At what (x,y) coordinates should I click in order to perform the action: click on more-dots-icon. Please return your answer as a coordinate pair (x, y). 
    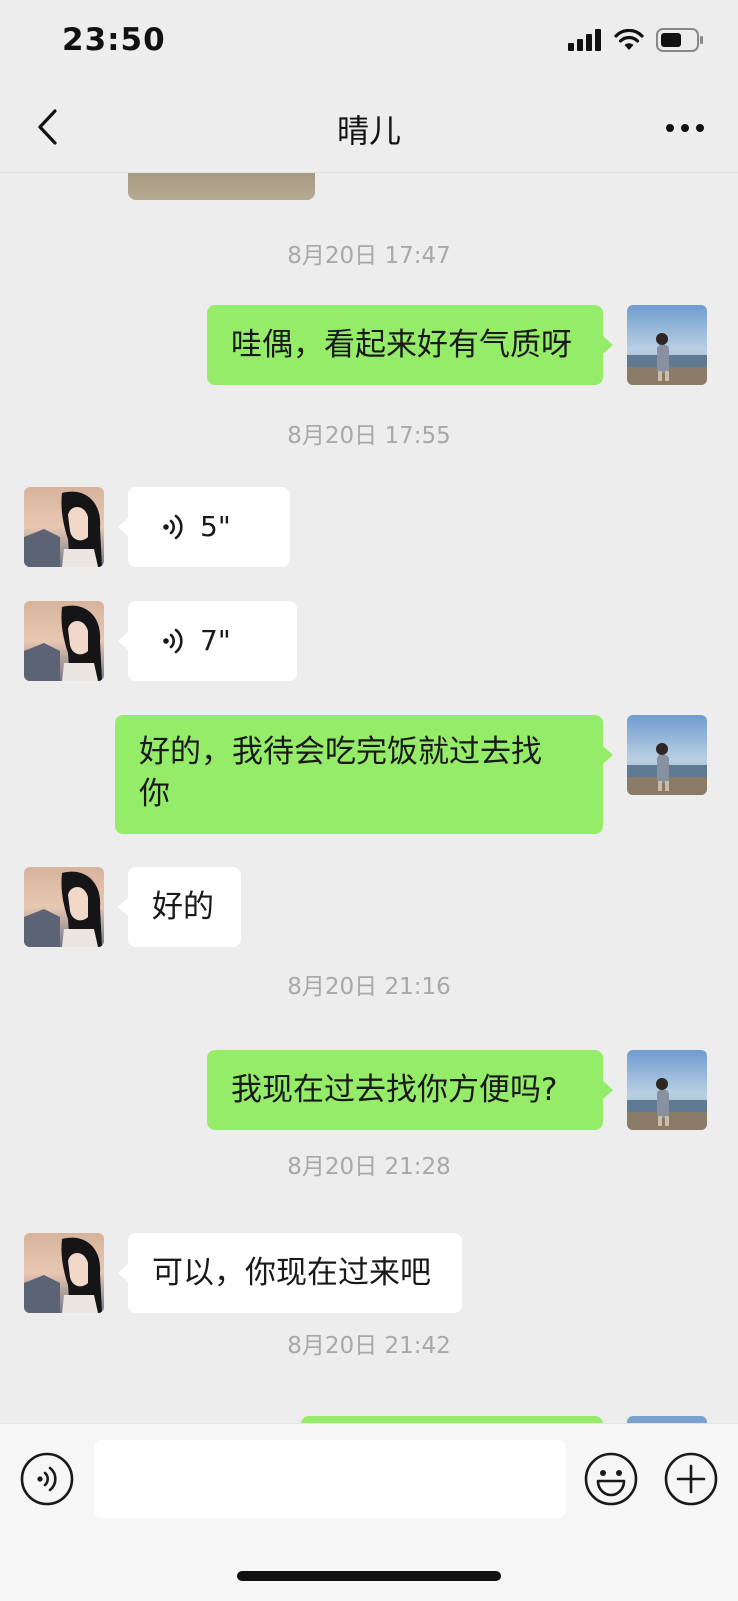
    Looking at the image, I should click on (685, 128).